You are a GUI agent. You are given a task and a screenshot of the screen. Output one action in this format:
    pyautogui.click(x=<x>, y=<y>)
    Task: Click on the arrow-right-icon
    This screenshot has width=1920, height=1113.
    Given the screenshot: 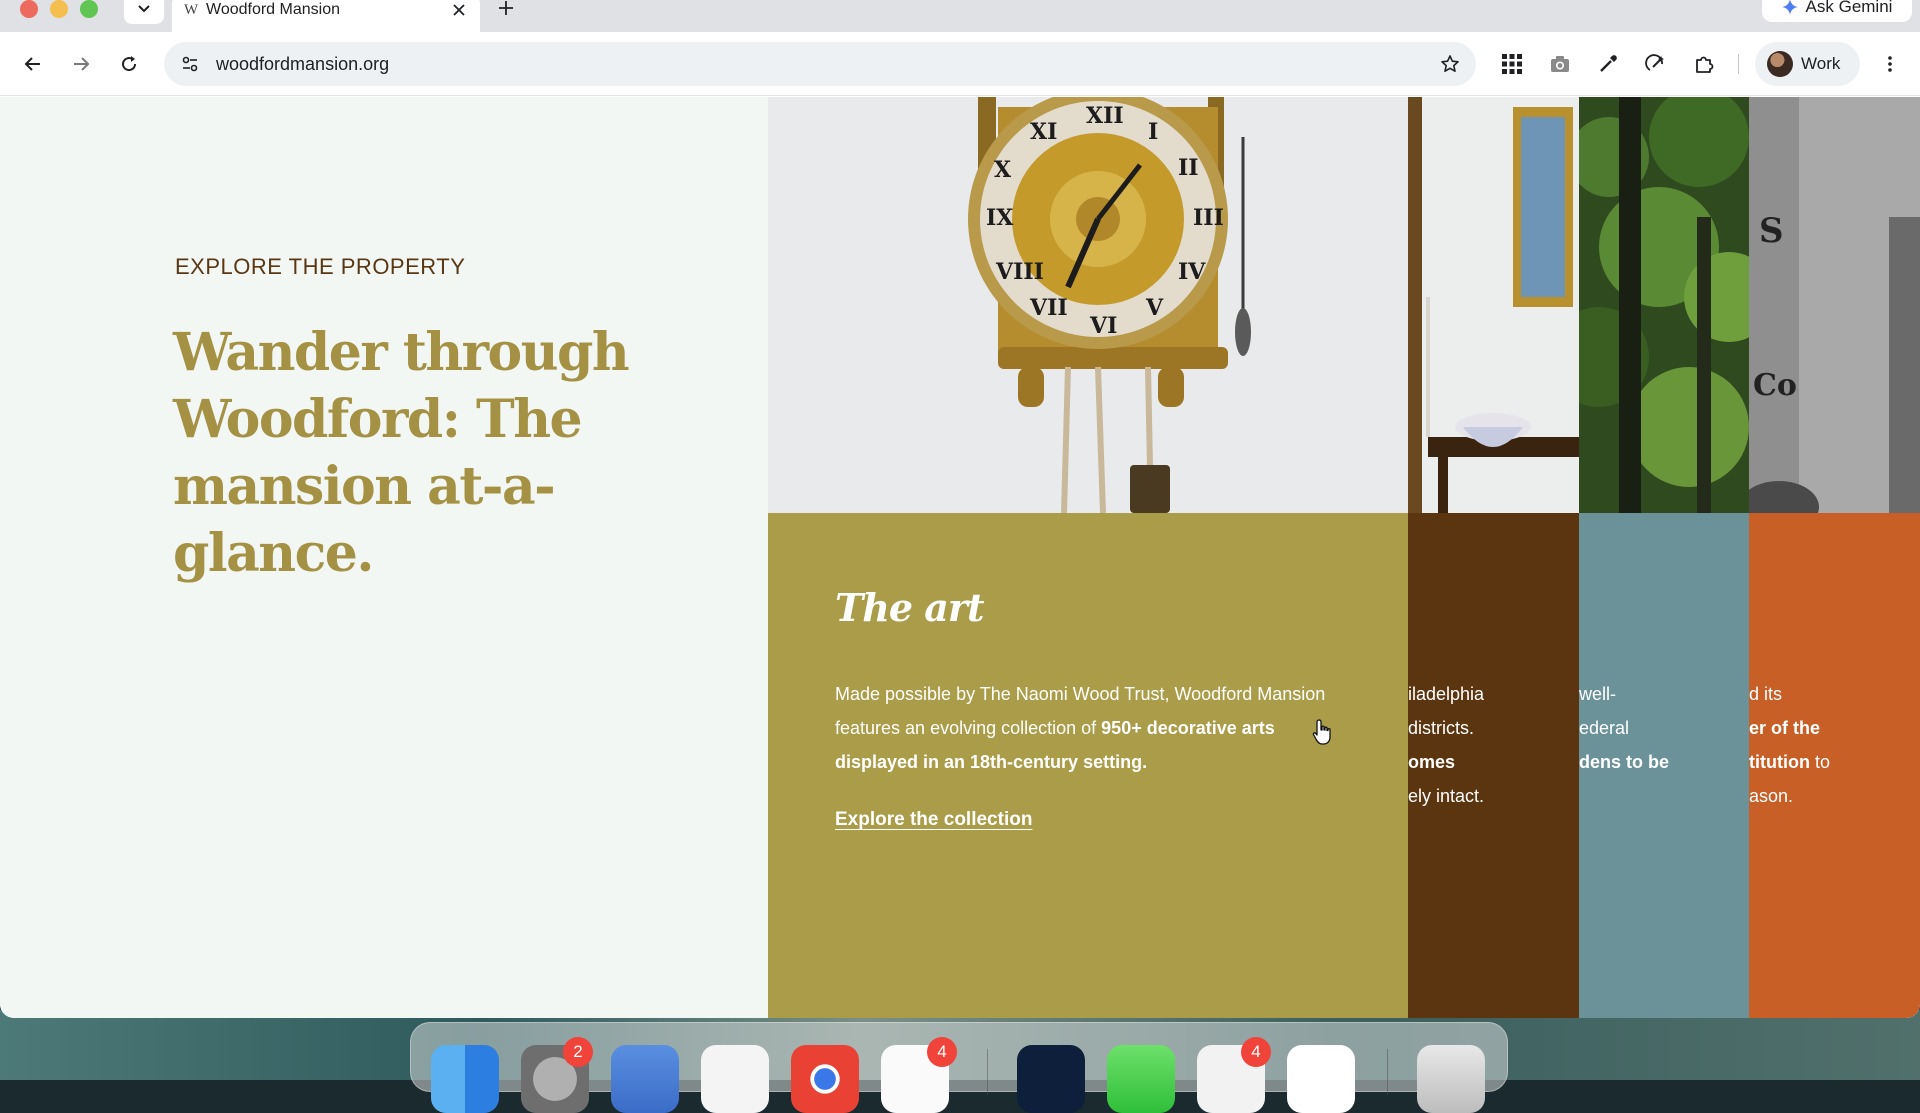 What is the action you would take?
    pyautogui.click(x=82, y=64)
    